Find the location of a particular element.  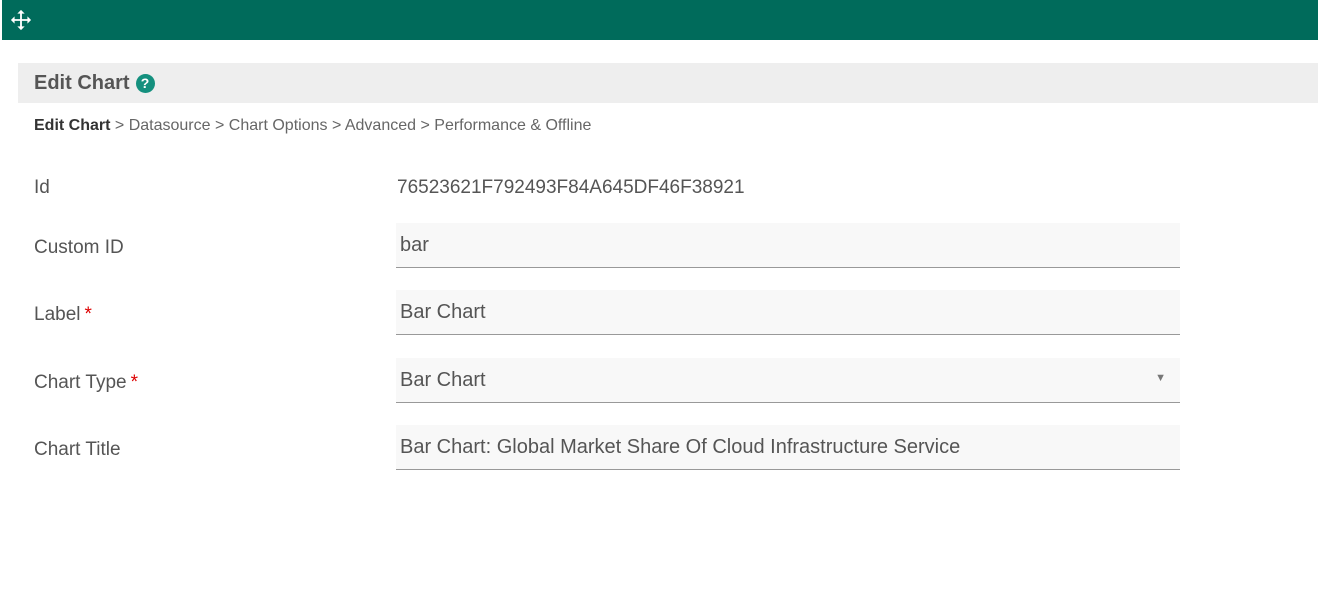

breadcrumb-performance: Performance & Offline is located at coordinates (512, 125).